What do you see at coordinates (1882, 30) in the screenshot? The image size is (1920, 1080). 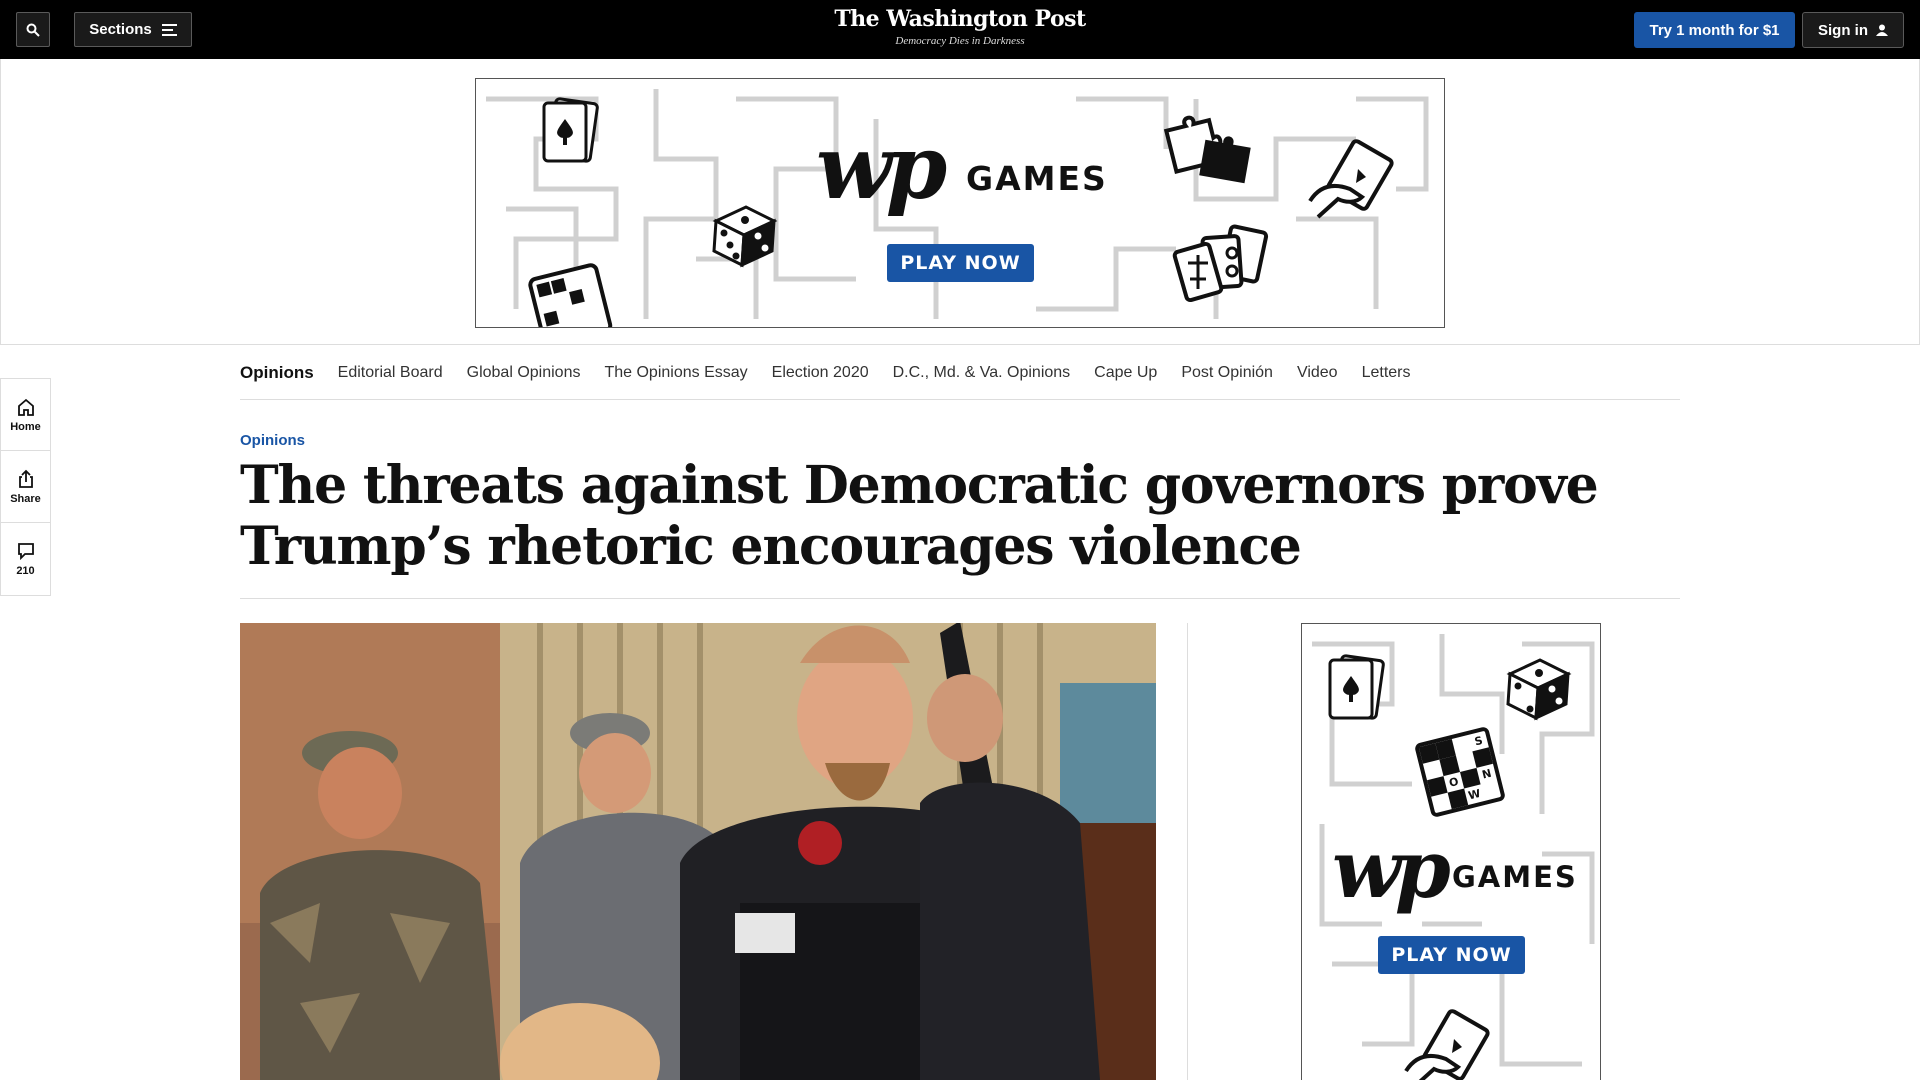 I see `user-icon` at bounding box center [1882, 30].